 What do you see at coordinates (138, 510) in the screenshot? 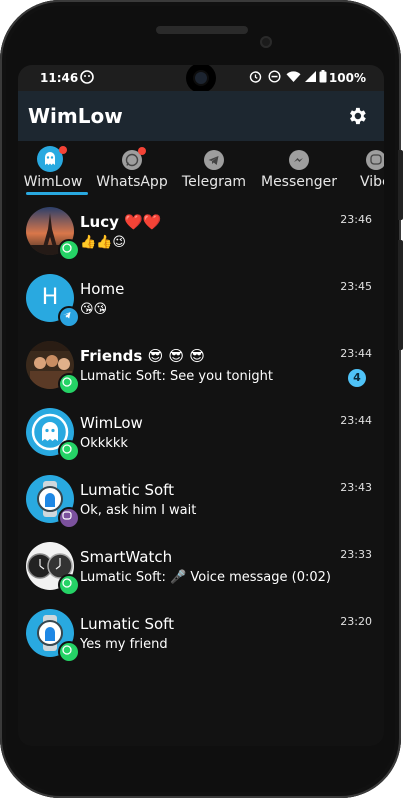
I see `chat-message: Ok, ask him I wait` at bounding box center [138, 510].